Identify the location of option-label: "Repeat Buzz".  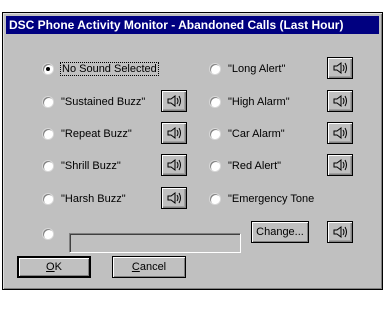
(96, 134).